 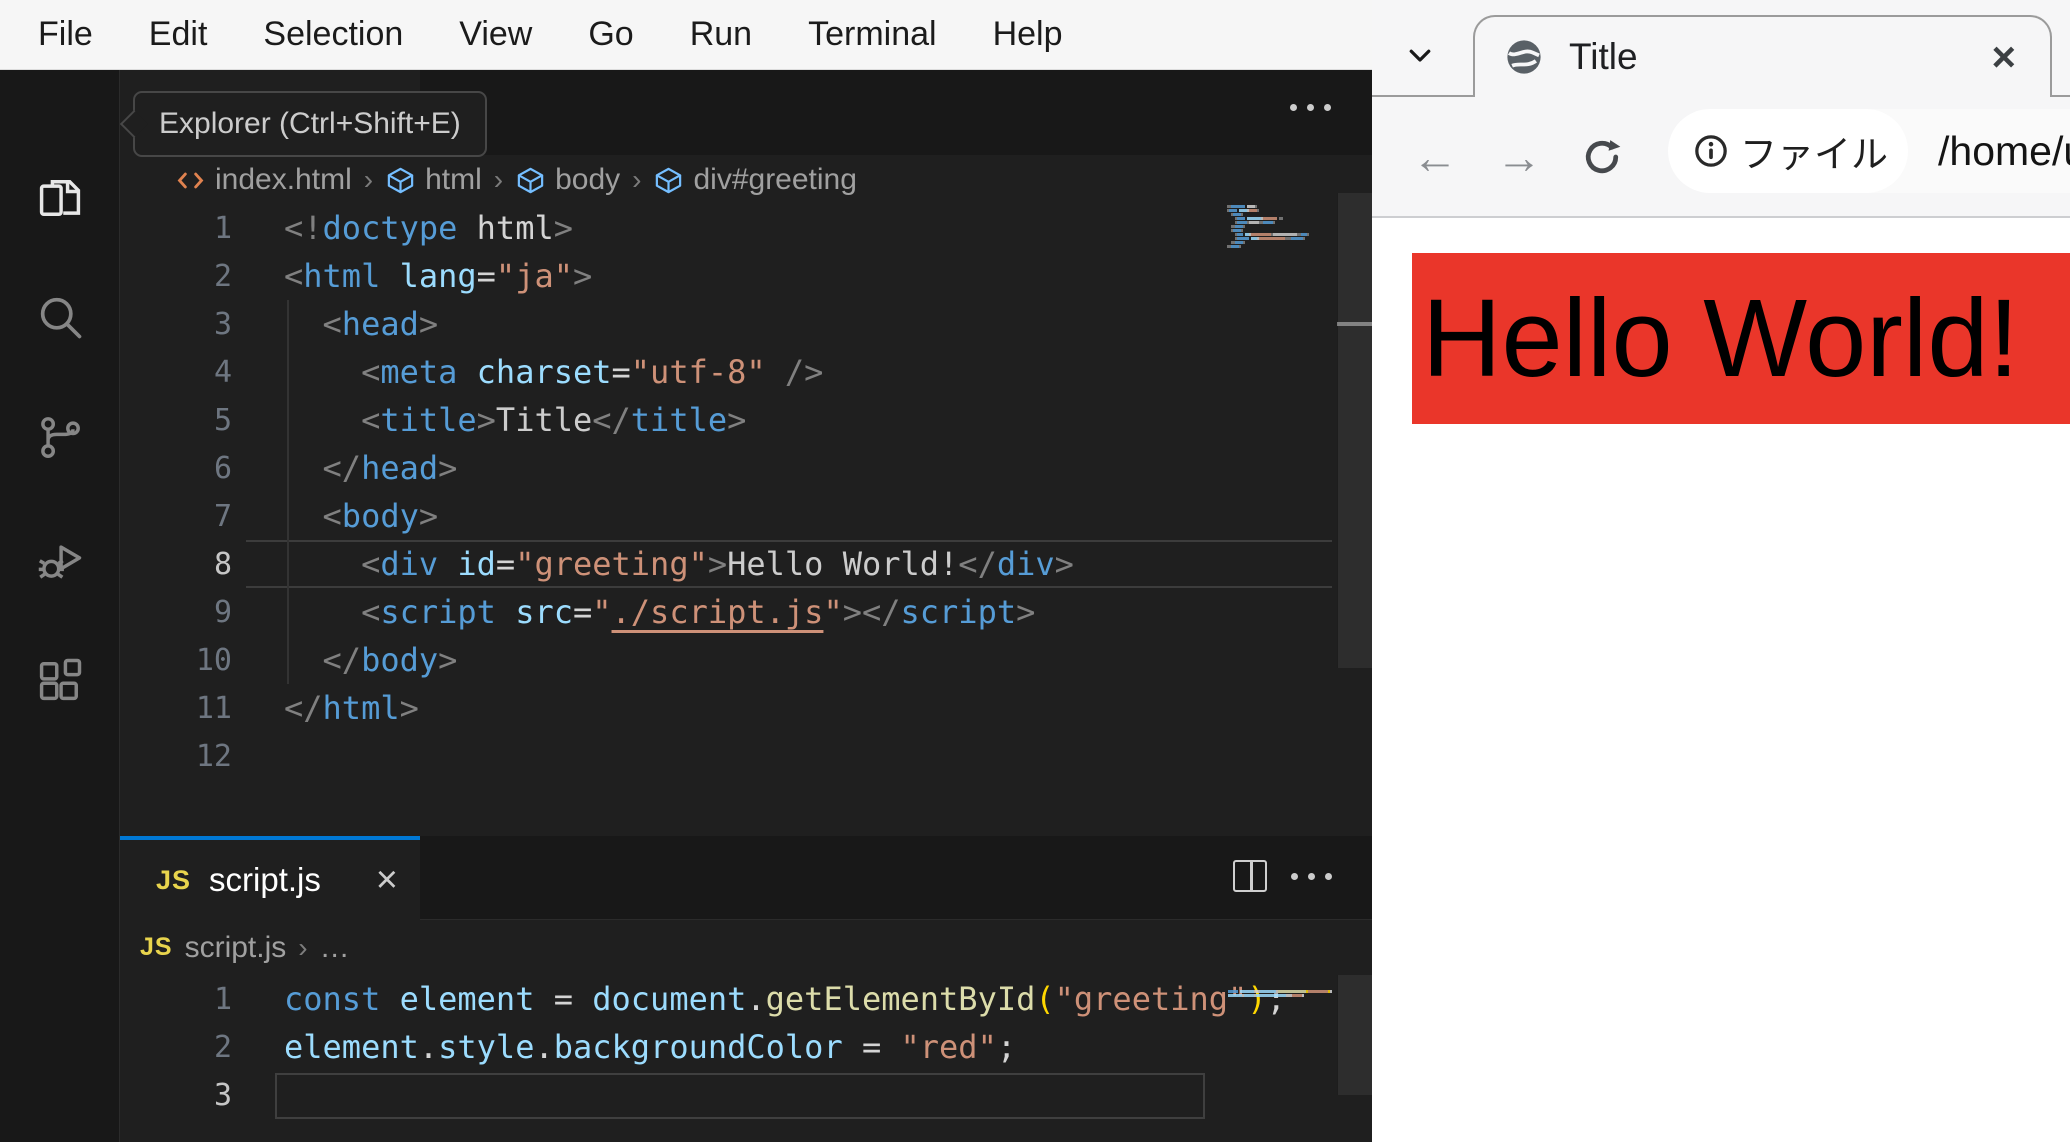 What do you see at coordinates (60, 559) in the screenshot?
I see `run-debug-icon` at bounding box center [60, 559].